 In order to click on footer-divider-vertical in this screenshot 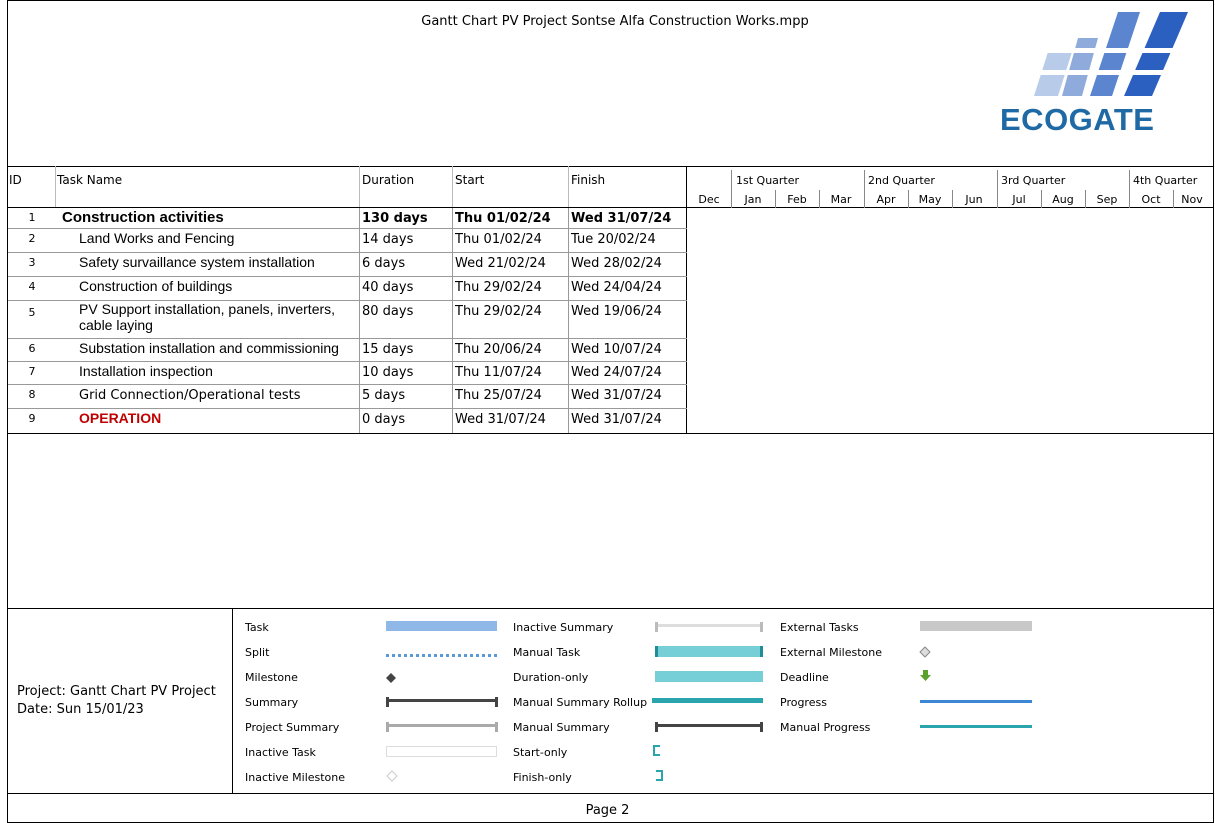, I will do `click(232, 700)`.